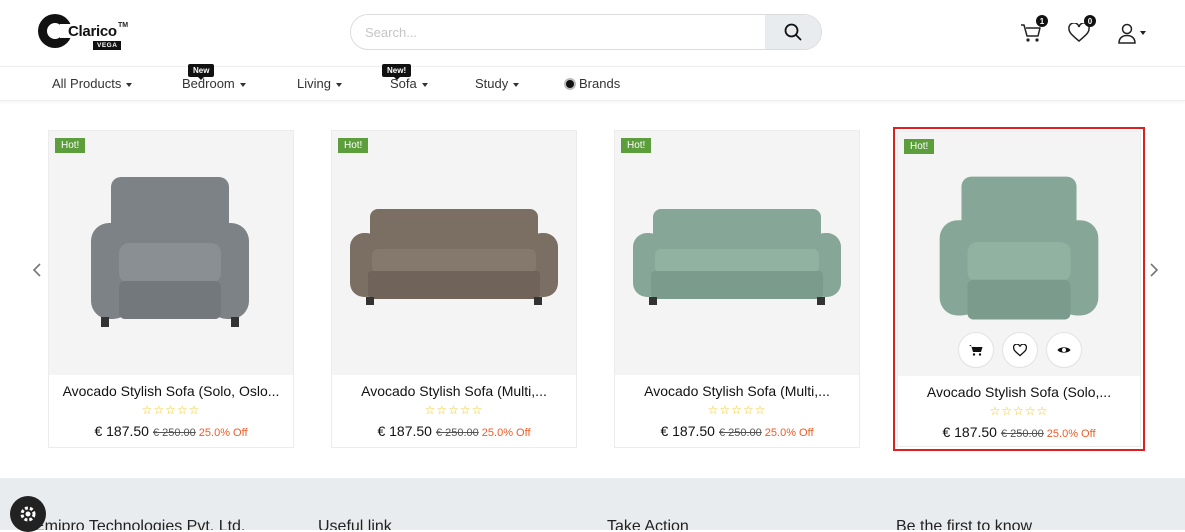 This screenshot has width=1185, height=532. I want to click on nav-item-sofa: New! Sofa, so click(405, 77).